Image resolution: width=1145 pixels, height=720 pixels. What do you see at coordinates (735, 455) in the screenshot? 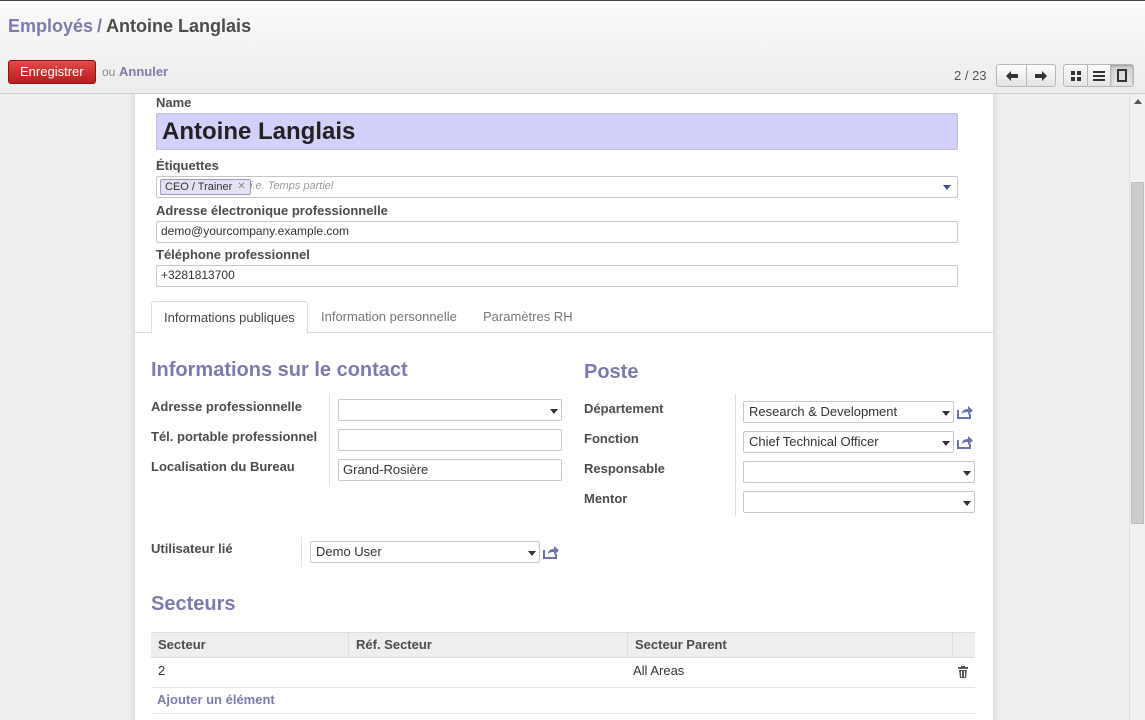
I see `position-separator` at bounding box center [735, 455].